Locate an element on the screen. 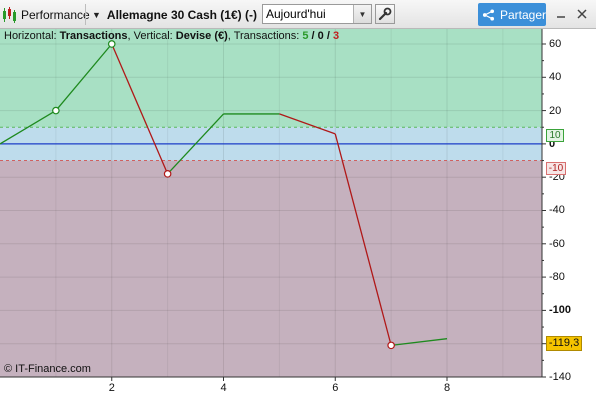 The image size is (596, 403). y-tick-label: -60 is located at coordinates (557, 243).